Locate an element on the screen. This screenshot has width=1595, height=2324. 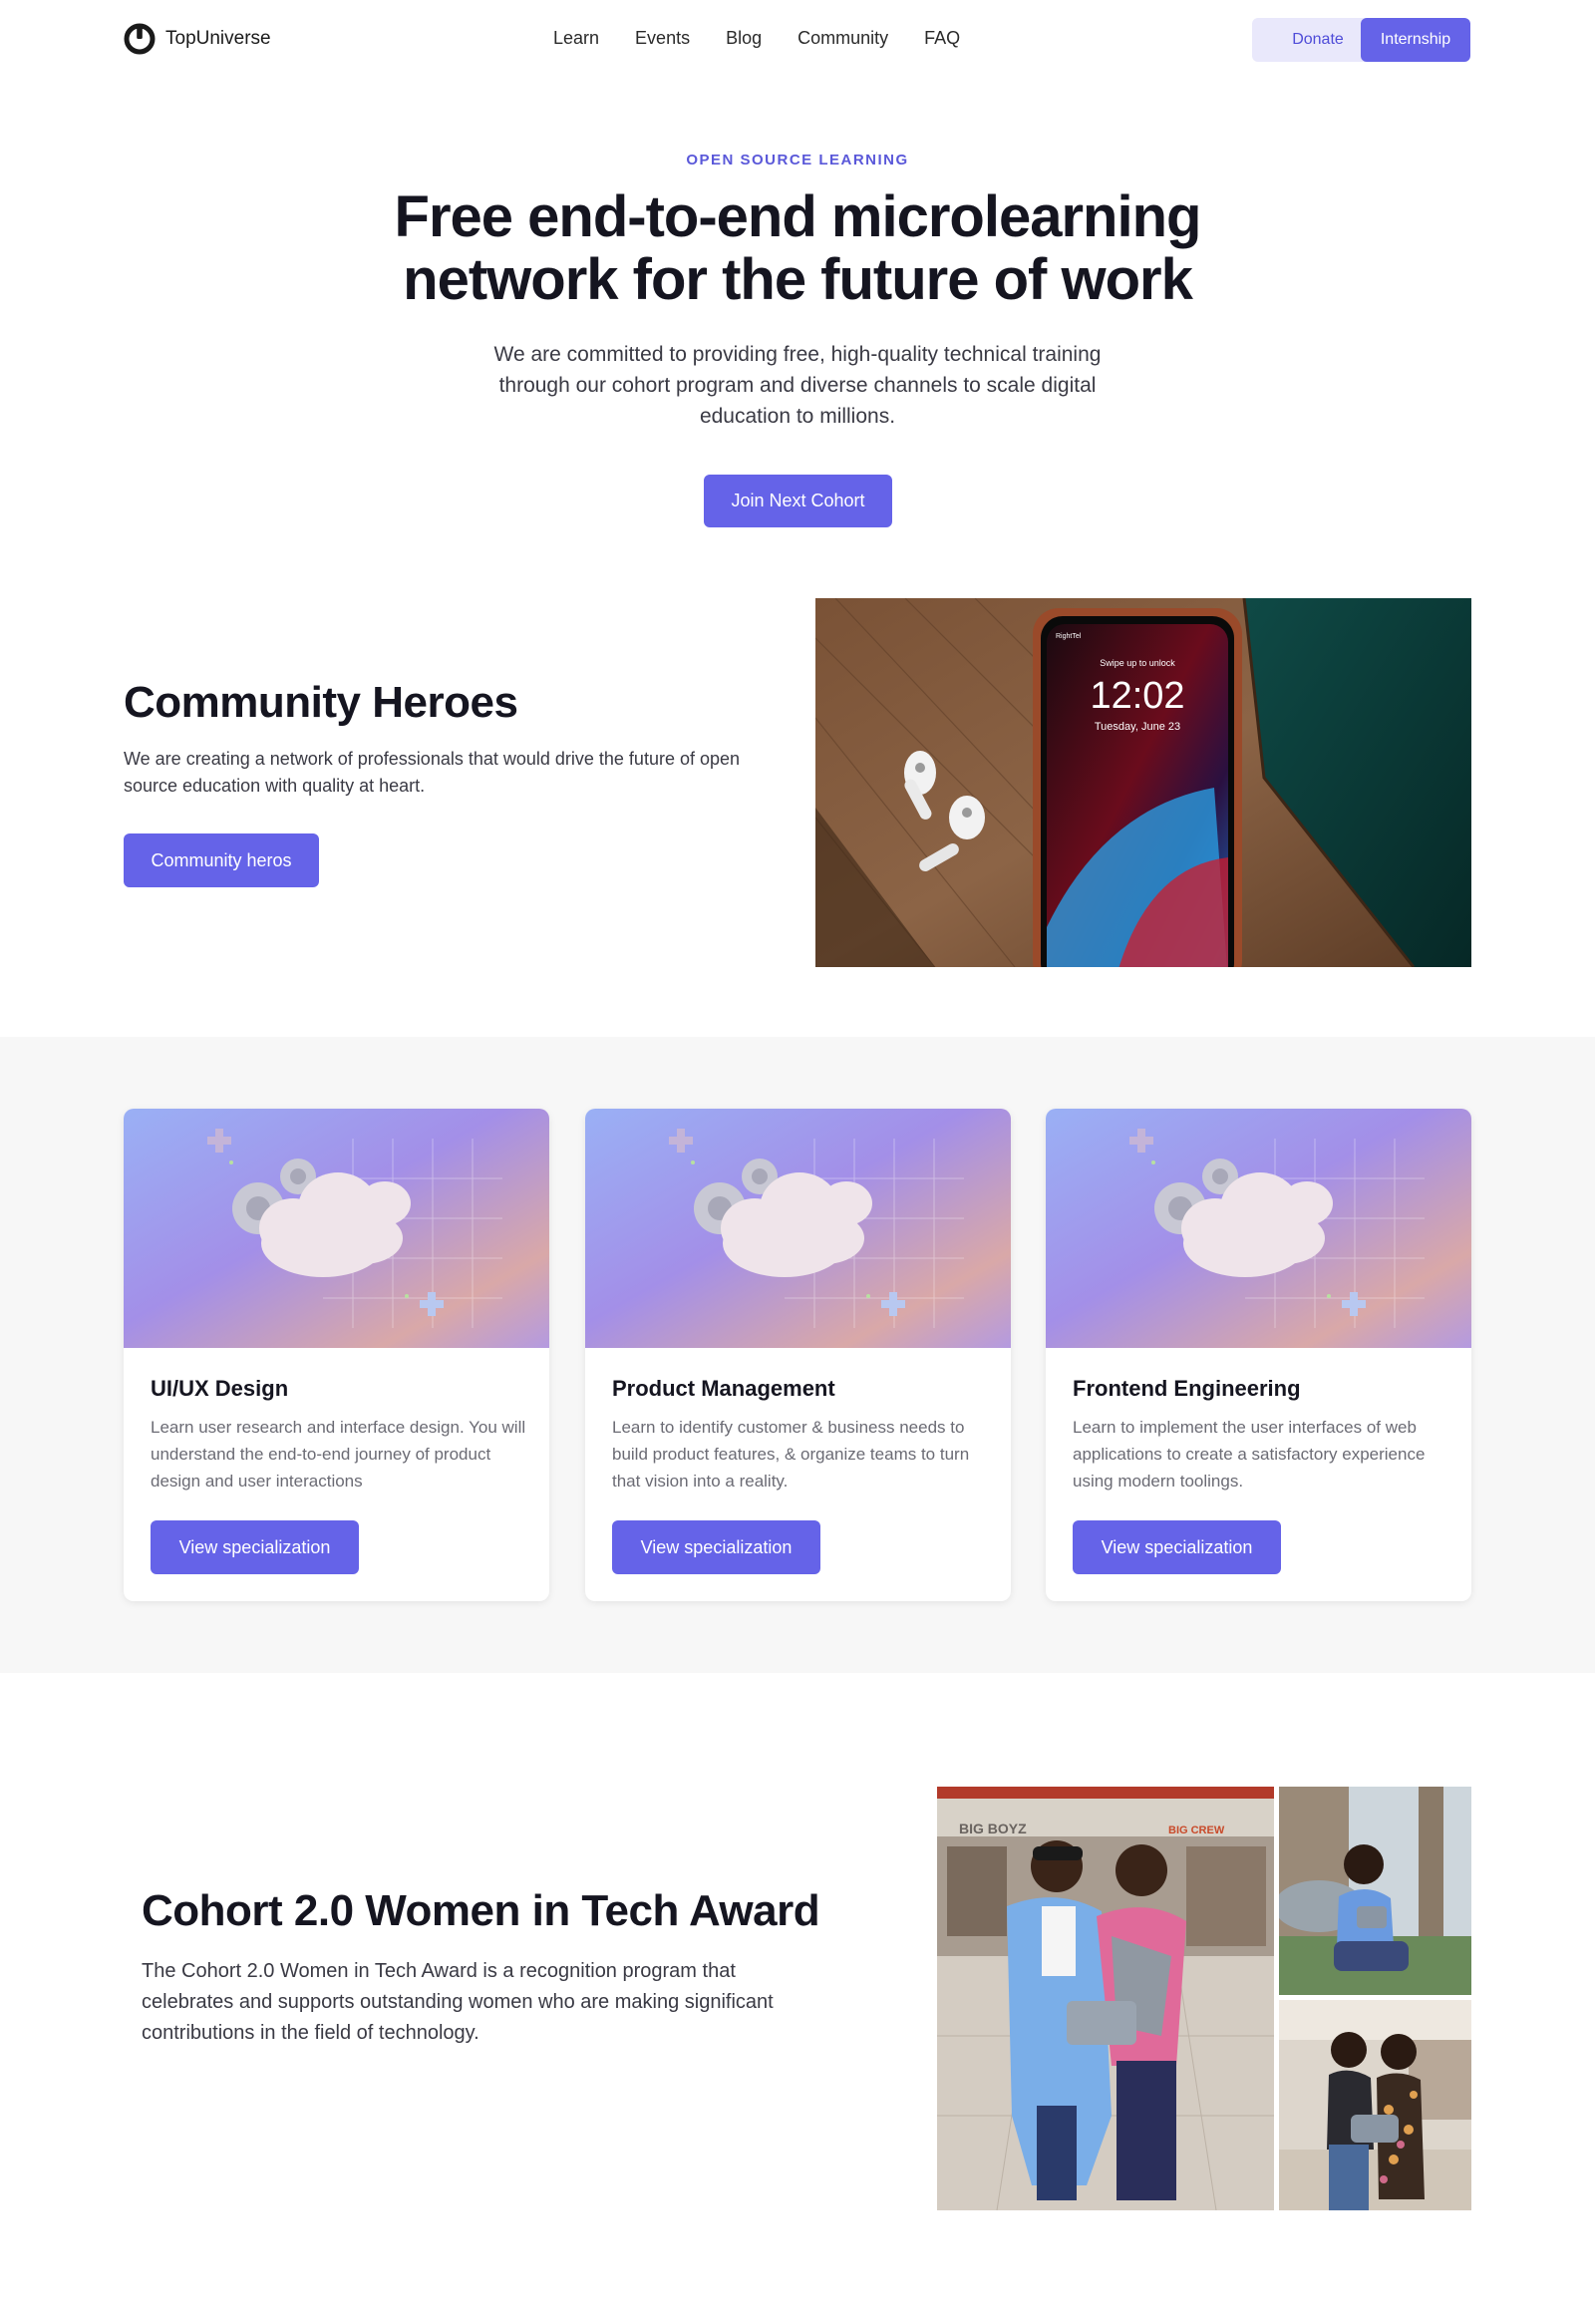
phone-time: 12:02 is located at coordinates (1137, 696).